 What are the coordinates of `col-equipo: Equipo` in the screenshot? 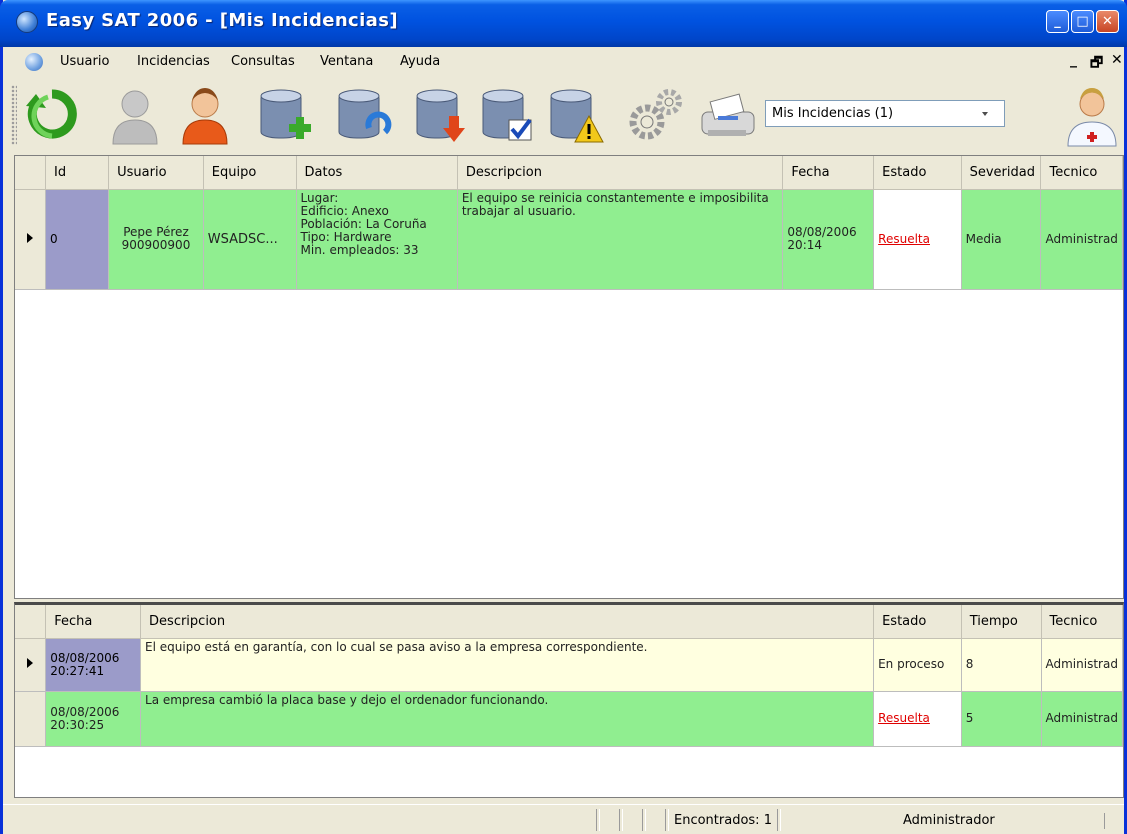 It's located at (250, 173).